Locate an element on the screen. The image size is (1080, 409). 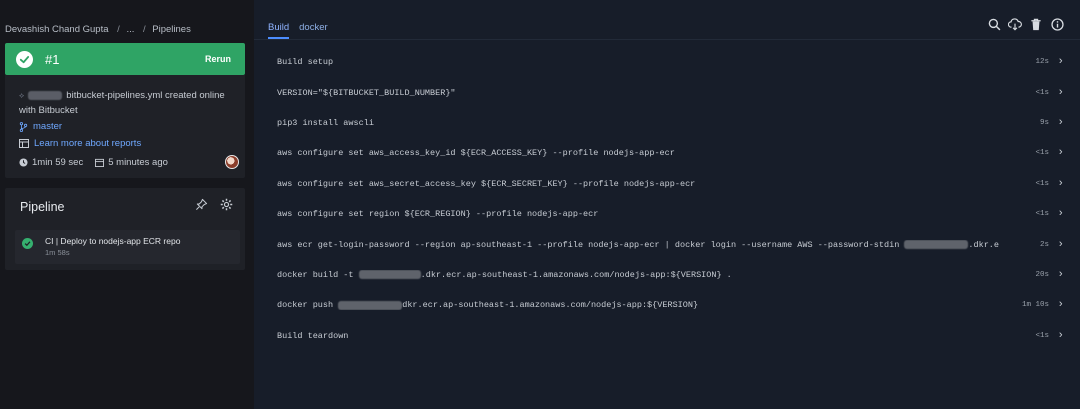
tab-build: Build is located at coordinates (279, 30).